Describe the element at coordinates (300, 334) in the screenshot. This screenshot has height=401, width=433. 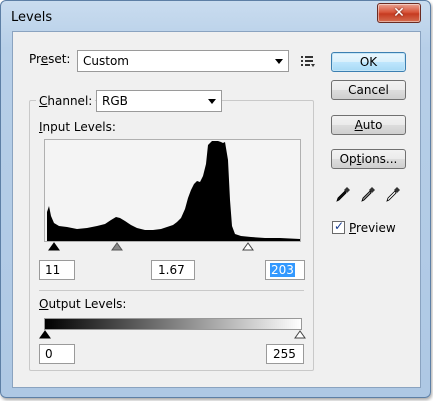
I see `output-white-slider-icon` at that location.